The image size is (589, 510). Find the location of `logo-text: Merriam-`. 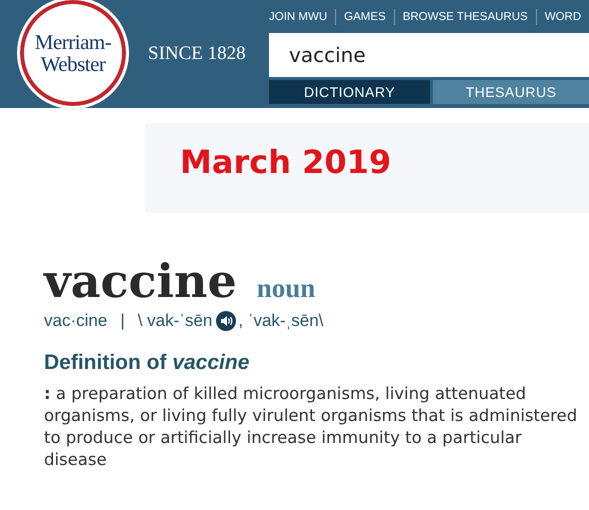

logo-text: Merriam- is located at coordinates (73, 42).